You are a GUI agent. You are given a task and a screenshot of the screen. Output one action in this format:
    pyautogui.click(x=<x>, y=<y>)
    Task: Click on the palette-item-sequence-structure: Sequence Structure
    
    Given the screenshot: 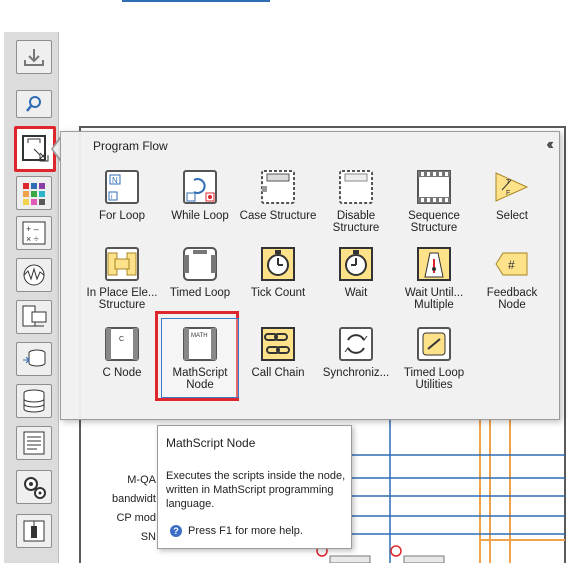 What is the action you would take?
    pyautogui.click(x=434, y=201)
    